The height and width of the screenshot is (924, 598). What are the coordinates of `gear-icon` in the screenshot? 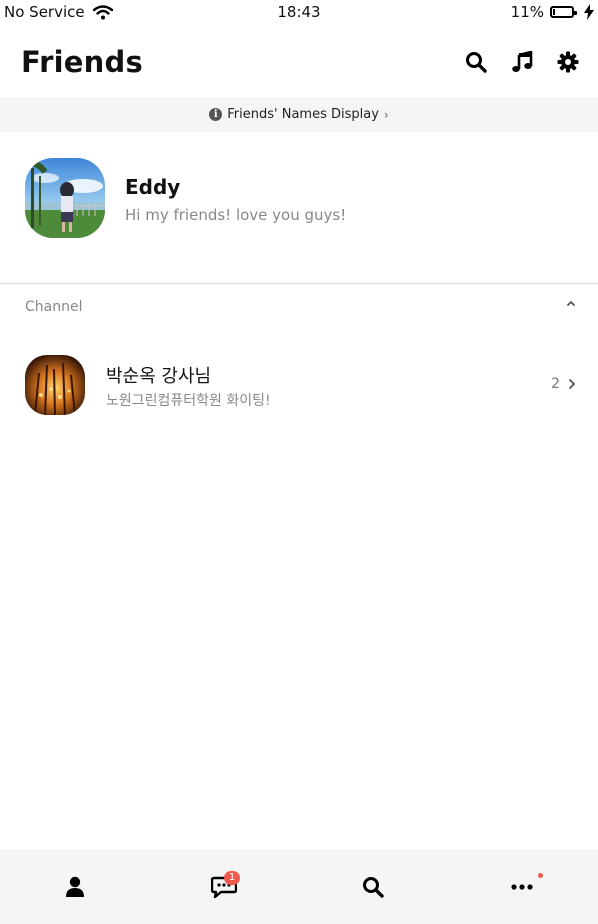 It's located at (568, 62).